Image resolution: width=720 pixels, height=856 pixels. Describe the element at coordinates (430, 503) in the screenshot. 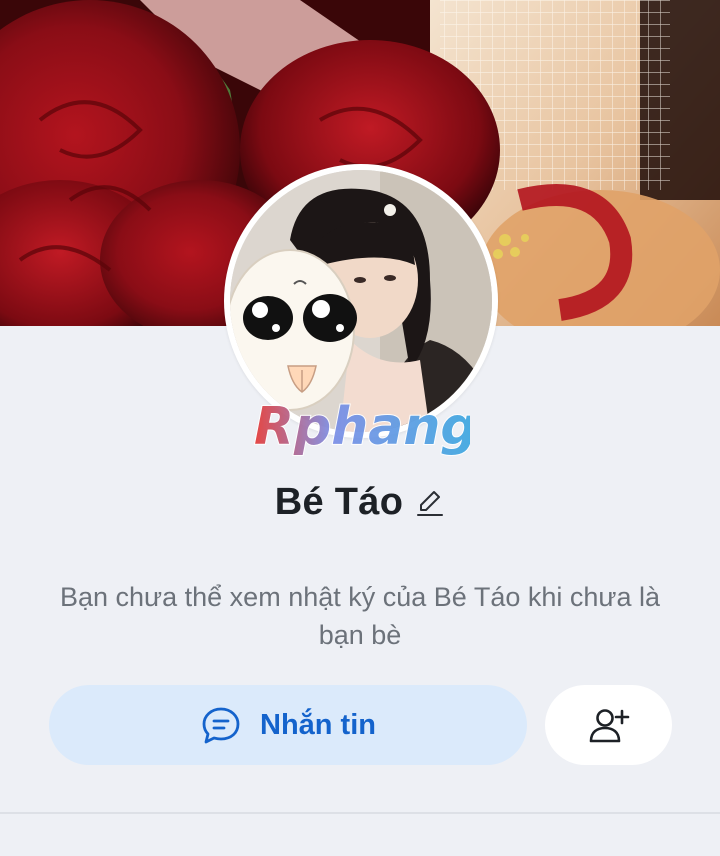

I see `pencil-icon` at that location.